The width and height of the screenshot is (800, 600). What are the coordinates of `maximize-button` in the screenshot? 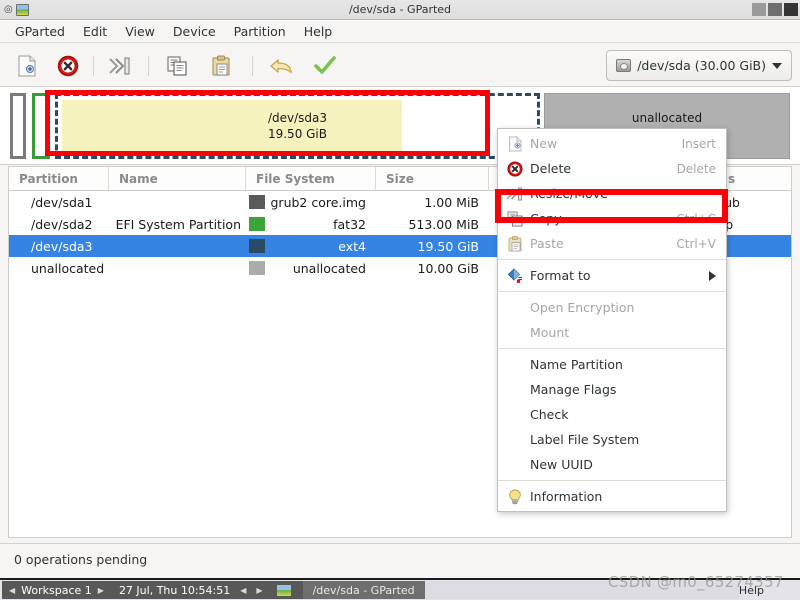 It's located at (775, 9).